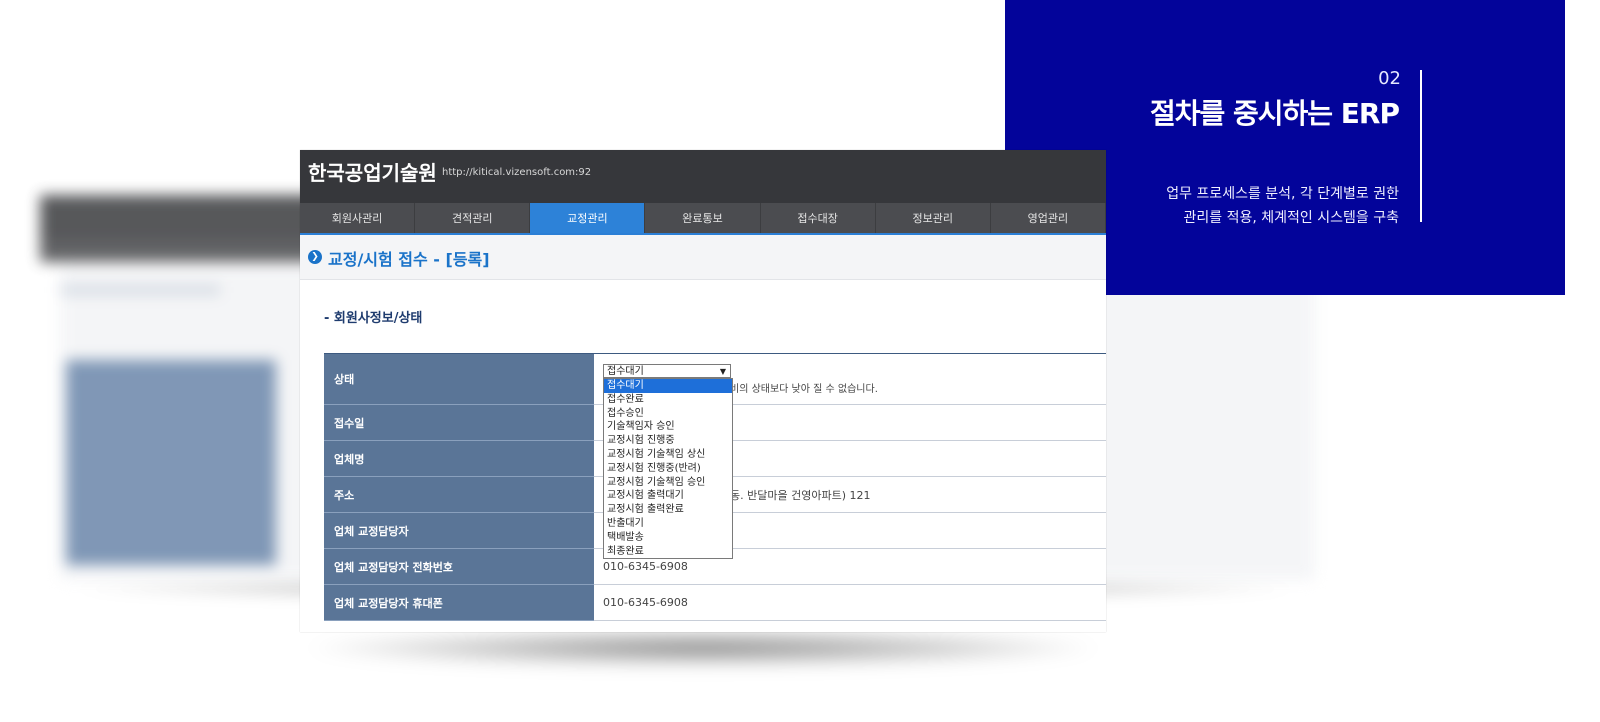  What do you see at coordinates (933, 218) in the screenshot?
I see `tab-info-management: 정보관리` at bounding box center [933, 218].